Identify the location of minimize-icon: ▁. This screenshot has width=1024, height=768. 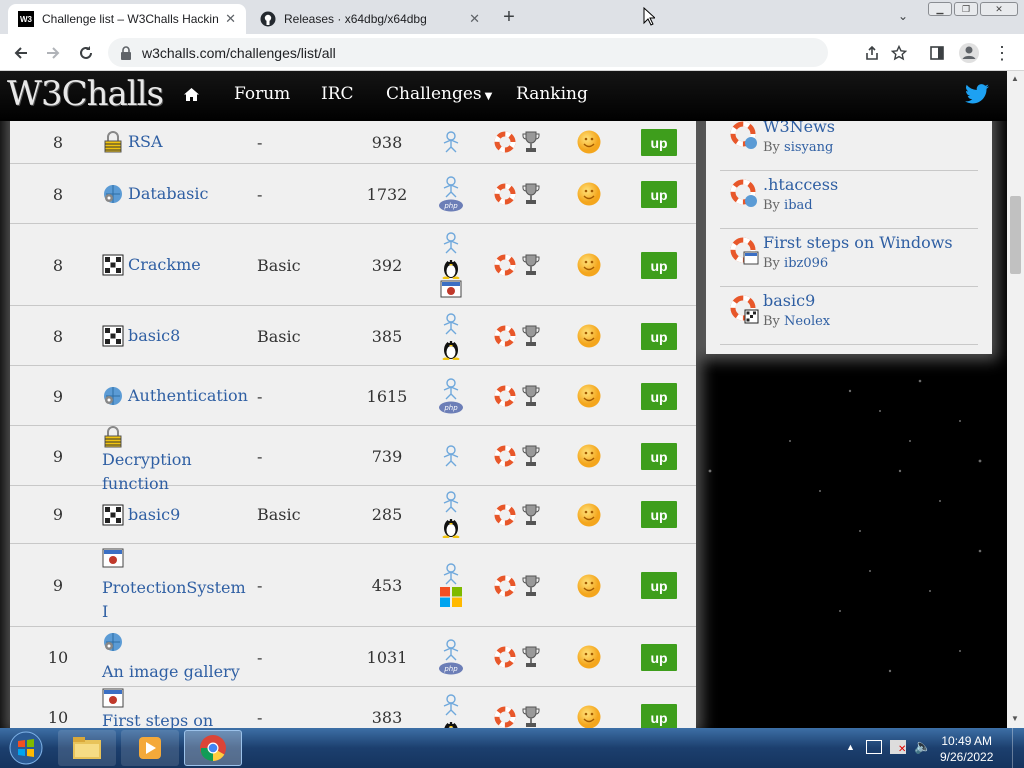
(940, 9).